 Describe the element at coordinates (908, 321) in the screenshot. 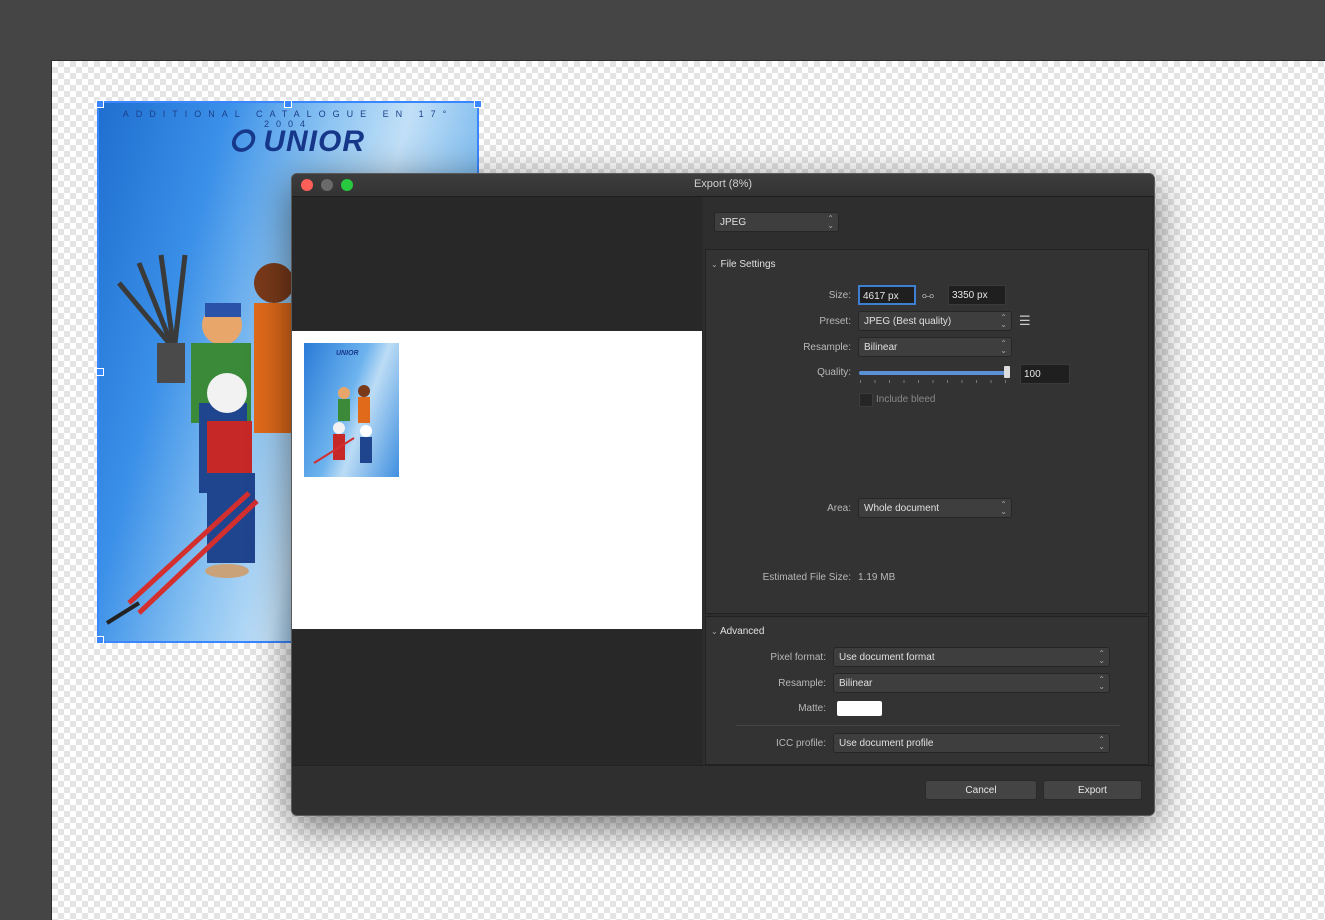

I see `preset-value: JPEG (Best quality)` at that location.